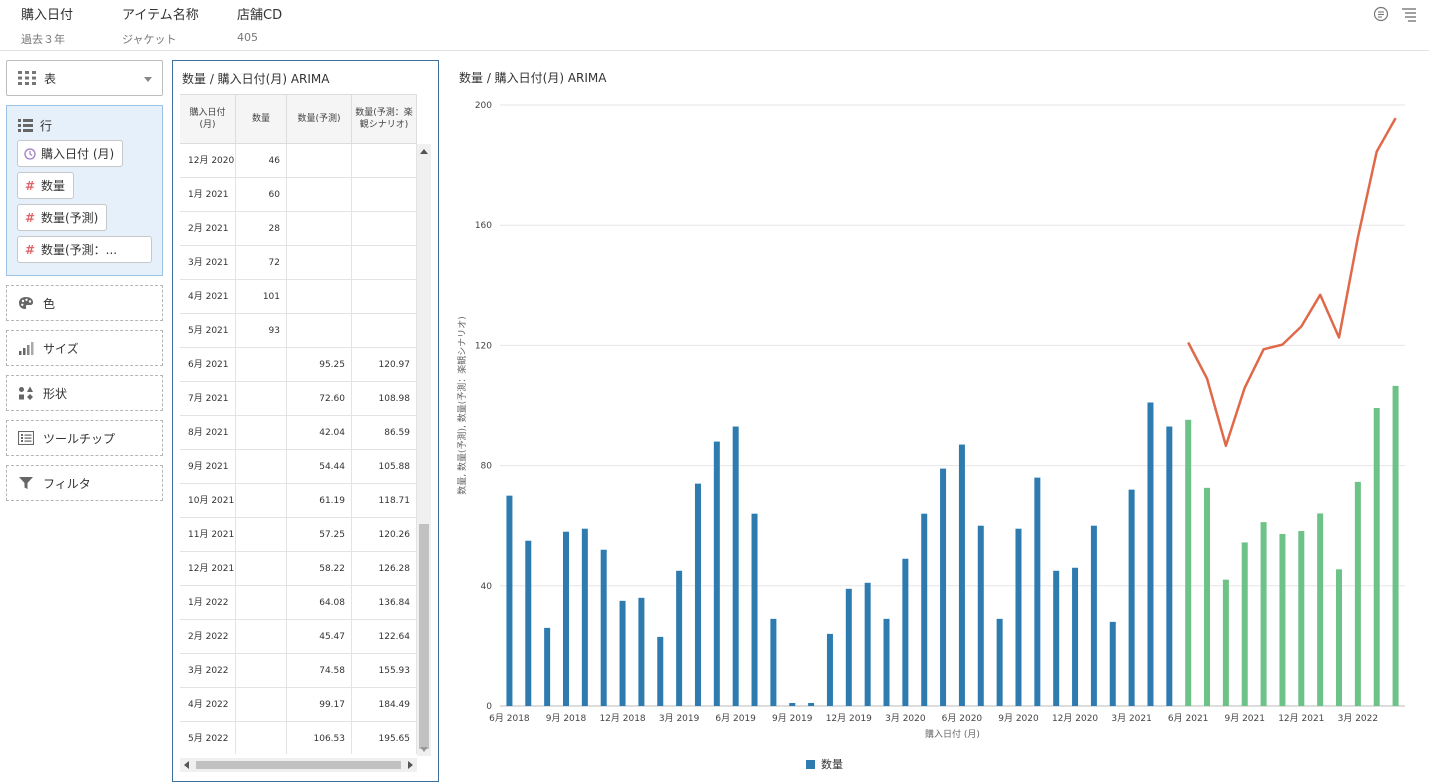 The width and height of the screenshot is (1429, 783). Describe the element at coordinates (84, 303) in the screenshot. I see `color-drop-zone: 色` at that location.